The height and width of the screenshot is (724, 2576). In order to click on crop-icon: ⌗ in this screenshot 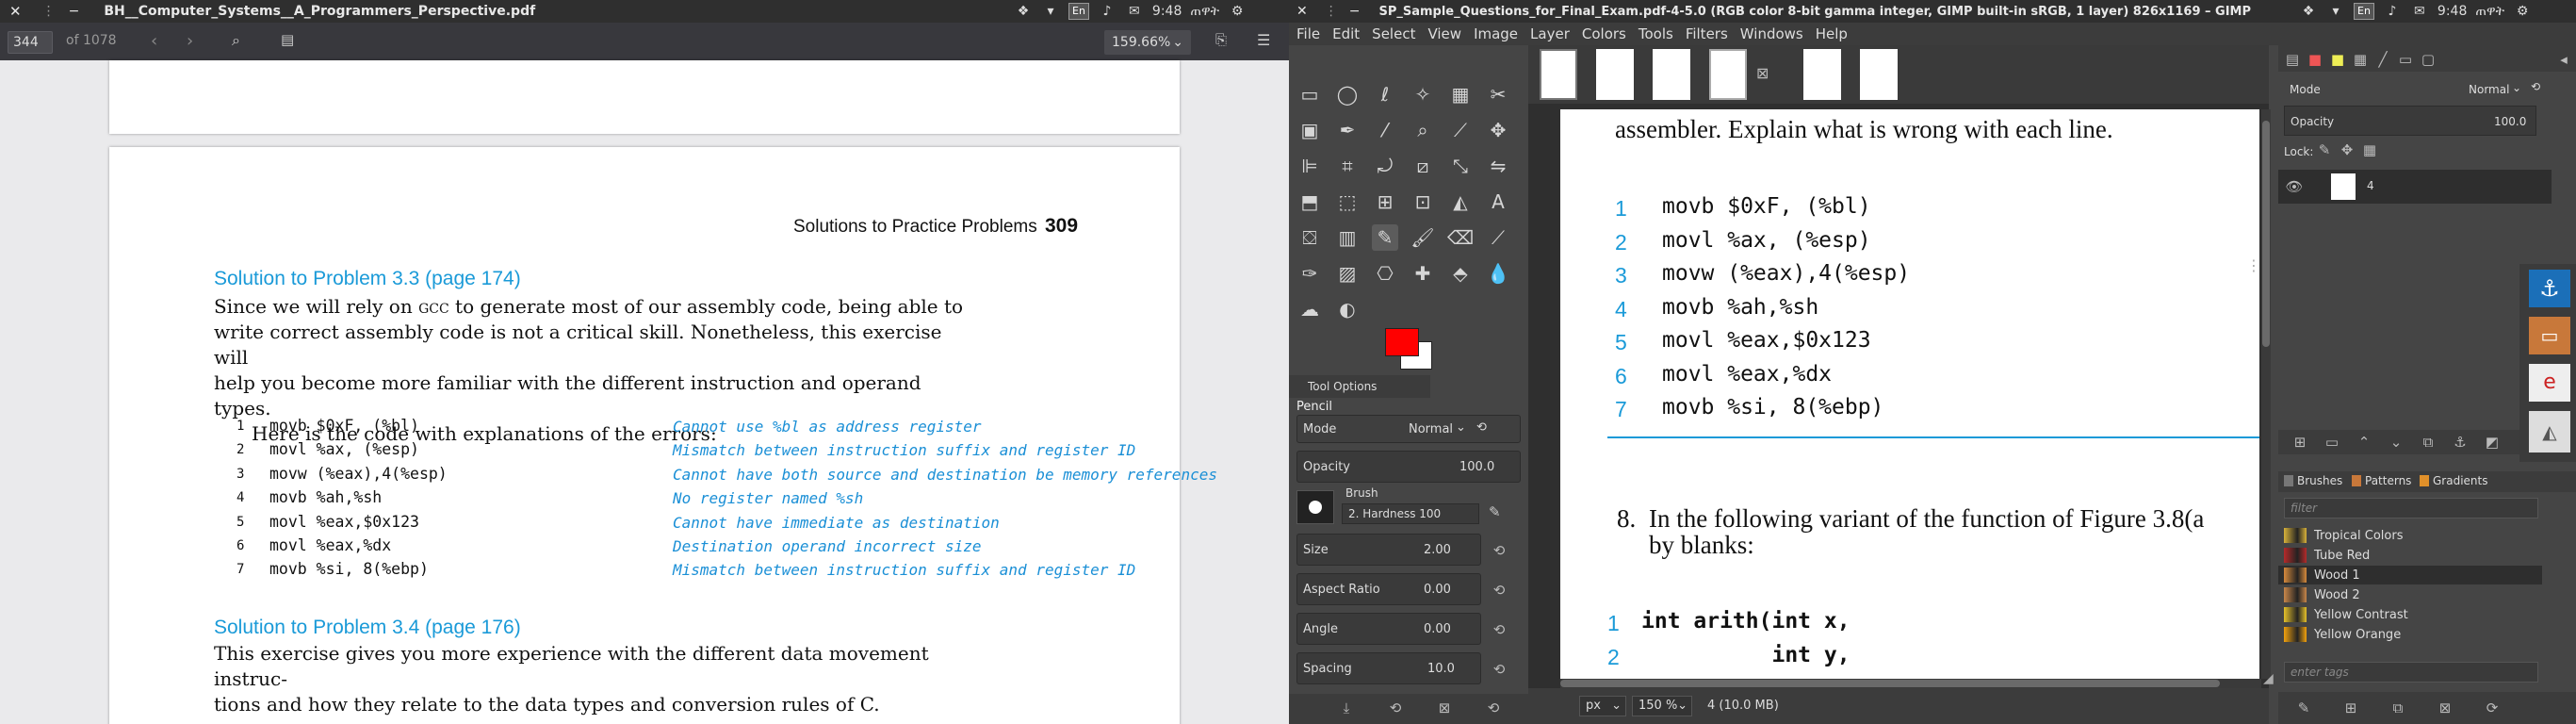, I will do `click(1347, 166)`.